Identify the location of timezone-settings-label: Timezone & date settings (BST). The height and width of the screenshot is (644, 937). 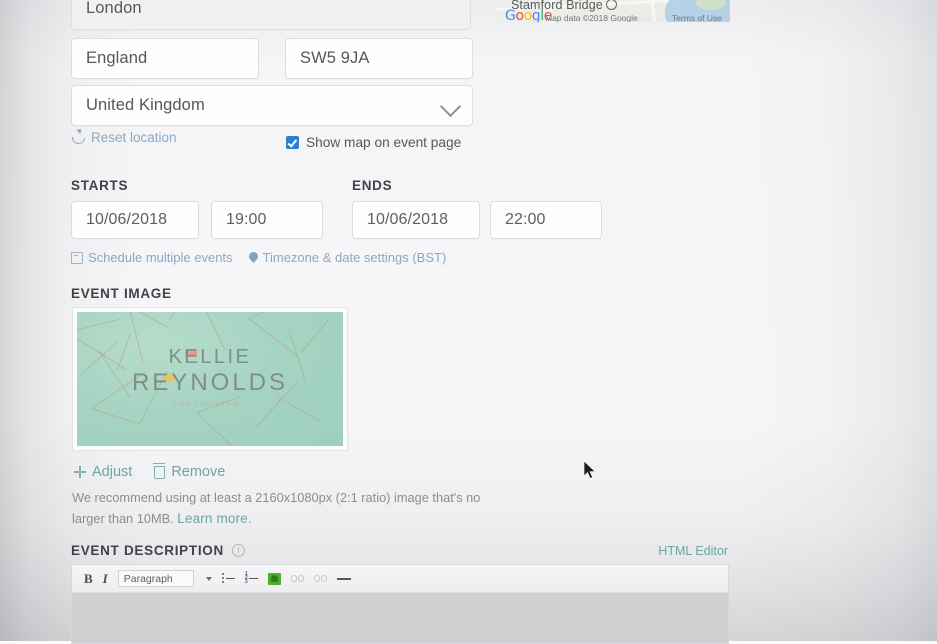
(354, 257).